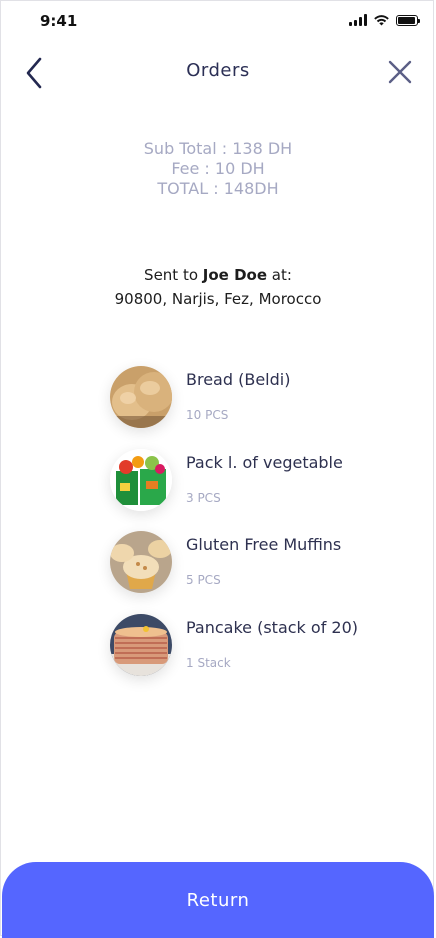 The image size is (436, 938). Describe the element at coordinates (218, 148) in the screenshot. I see `sub-total-text: Sub Total : 138 DH` at that location.